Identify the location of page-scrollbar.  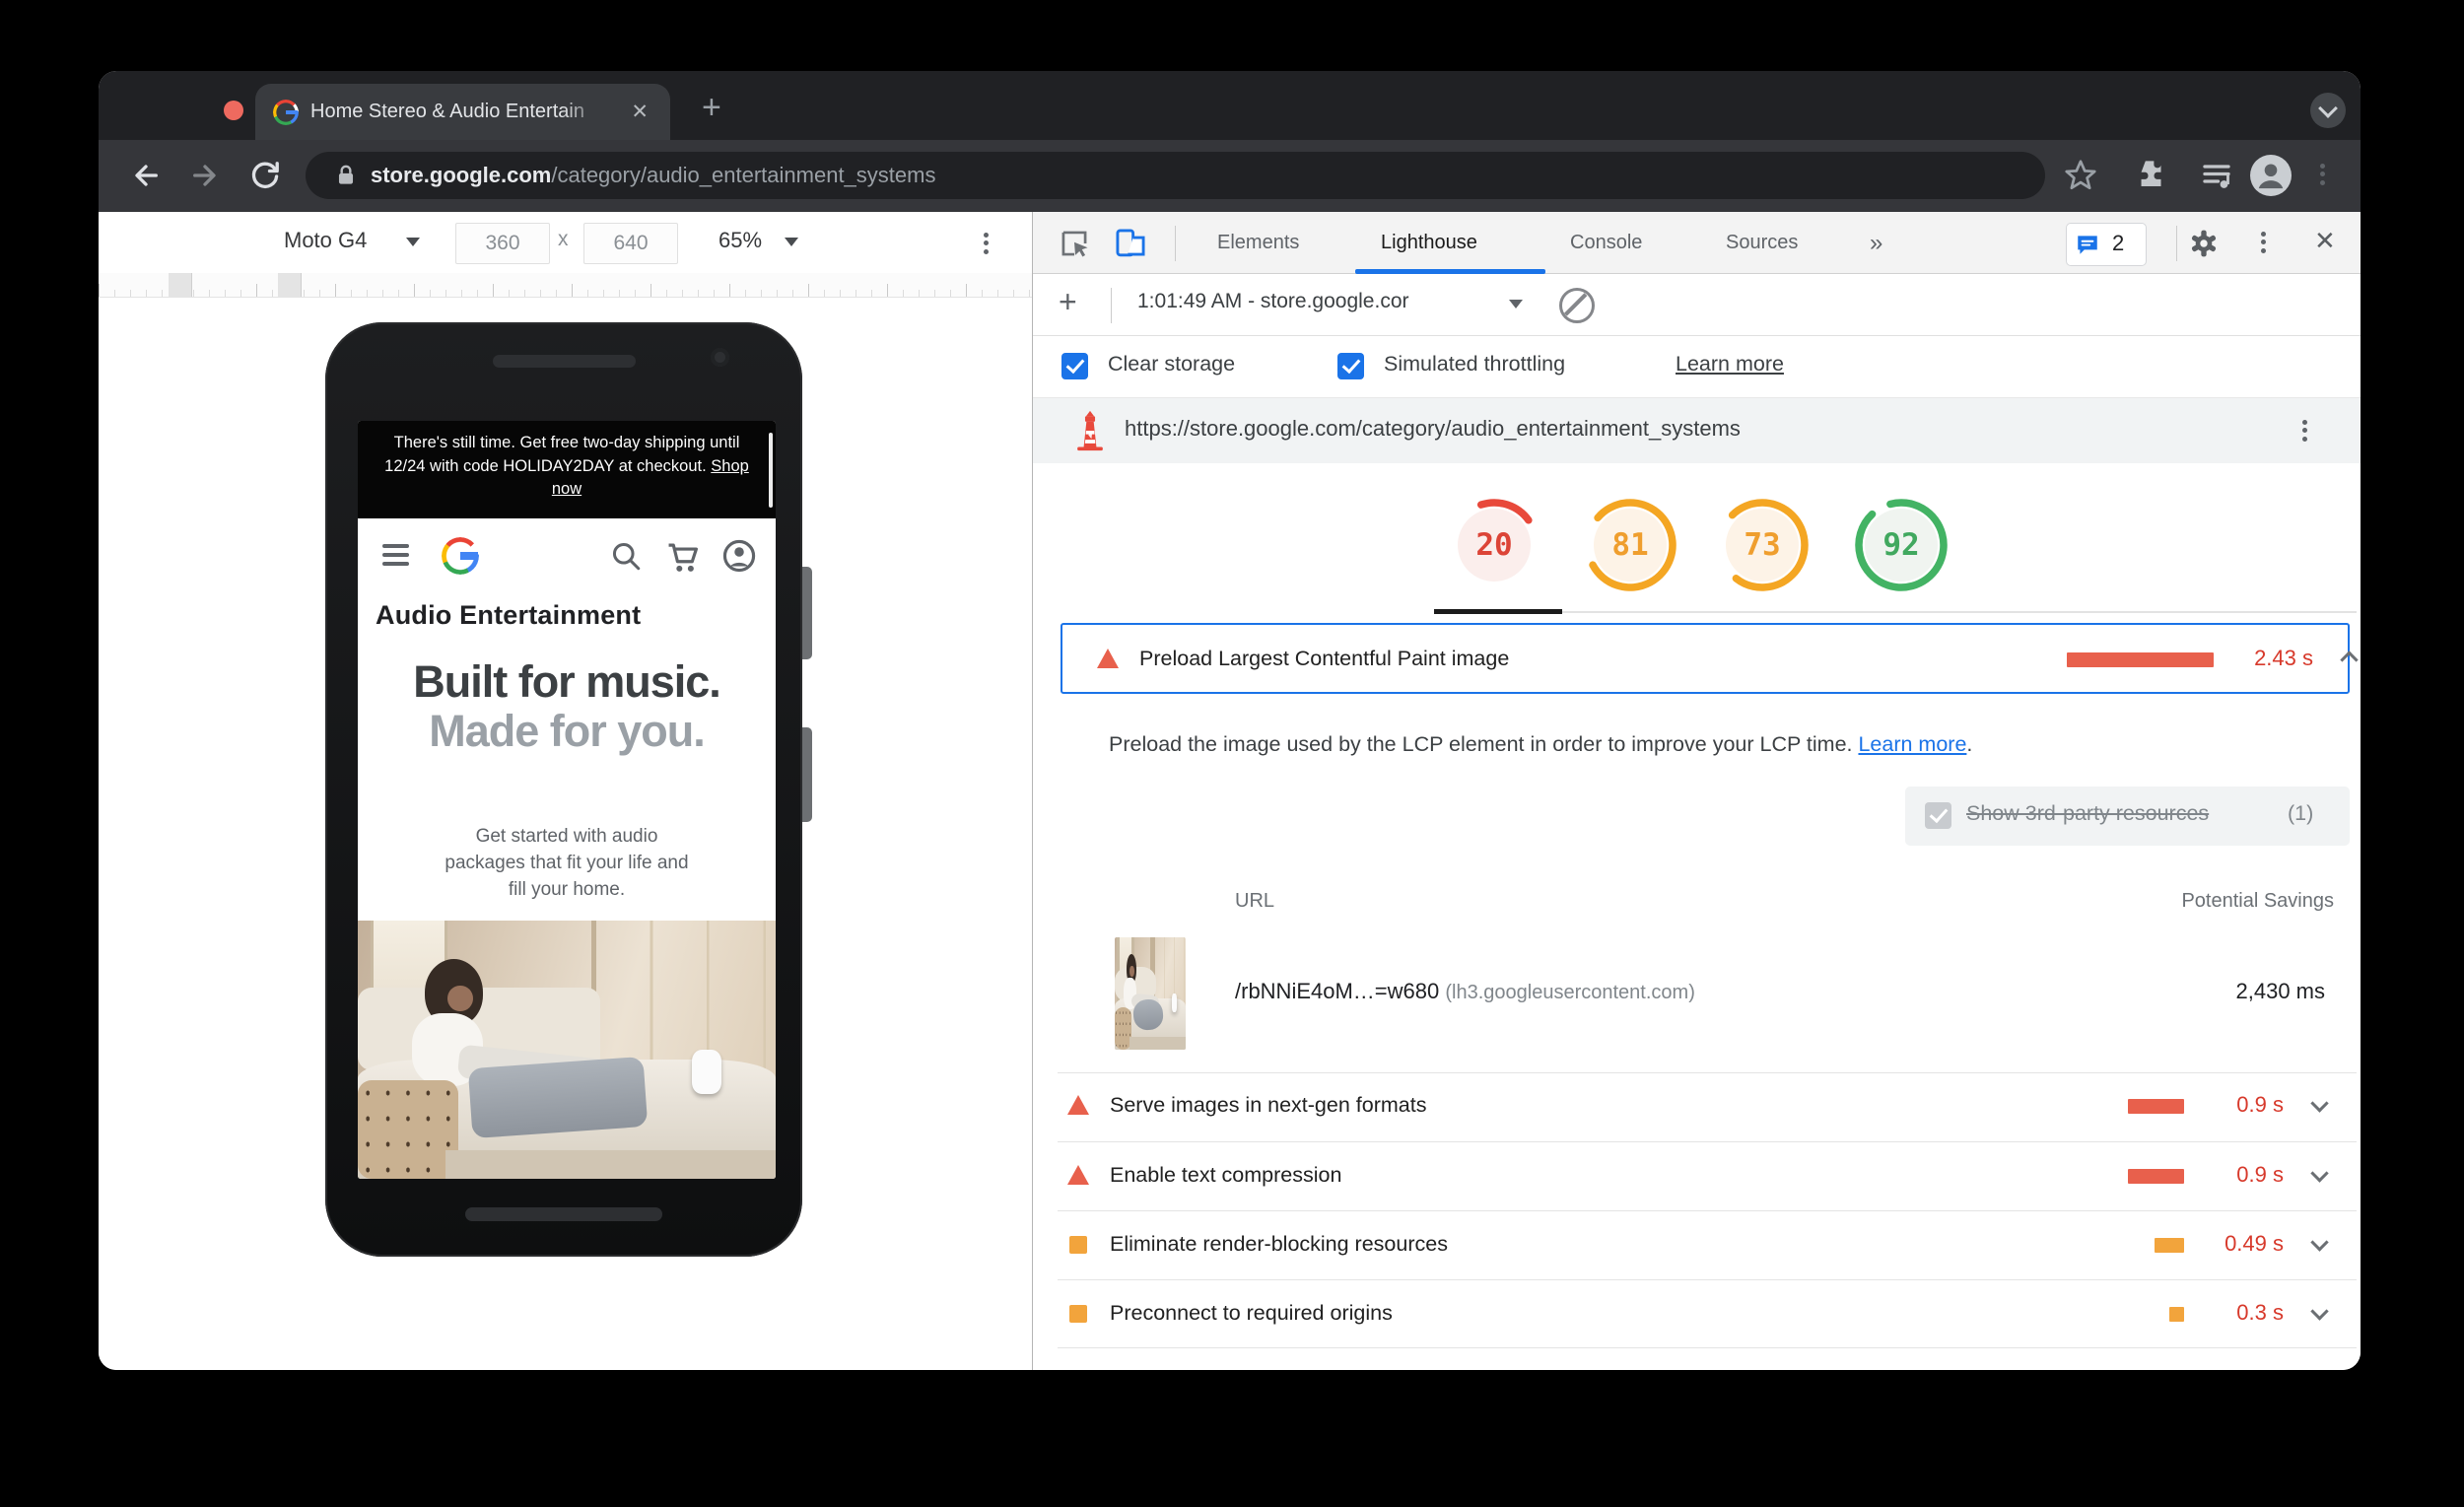
(771, 470).